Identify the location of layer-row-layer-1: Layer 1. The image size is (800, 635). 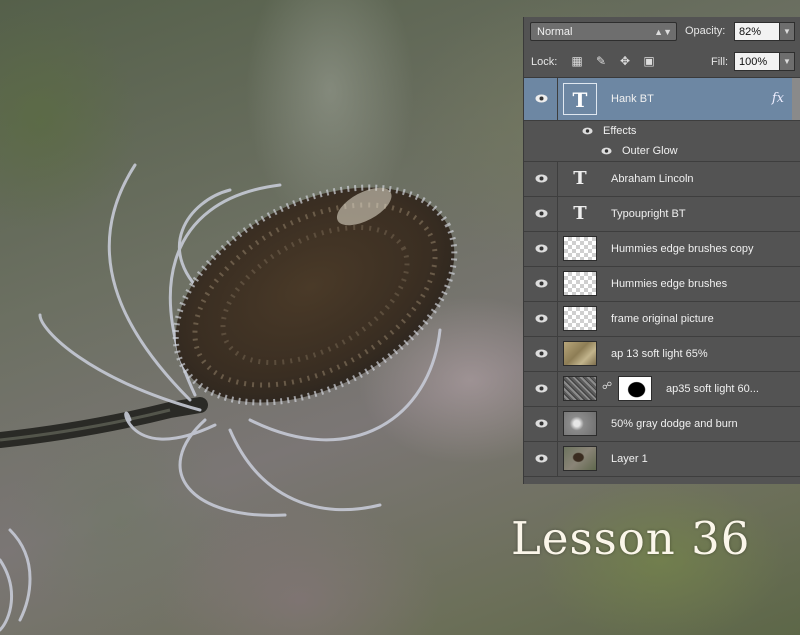
(662, 459).